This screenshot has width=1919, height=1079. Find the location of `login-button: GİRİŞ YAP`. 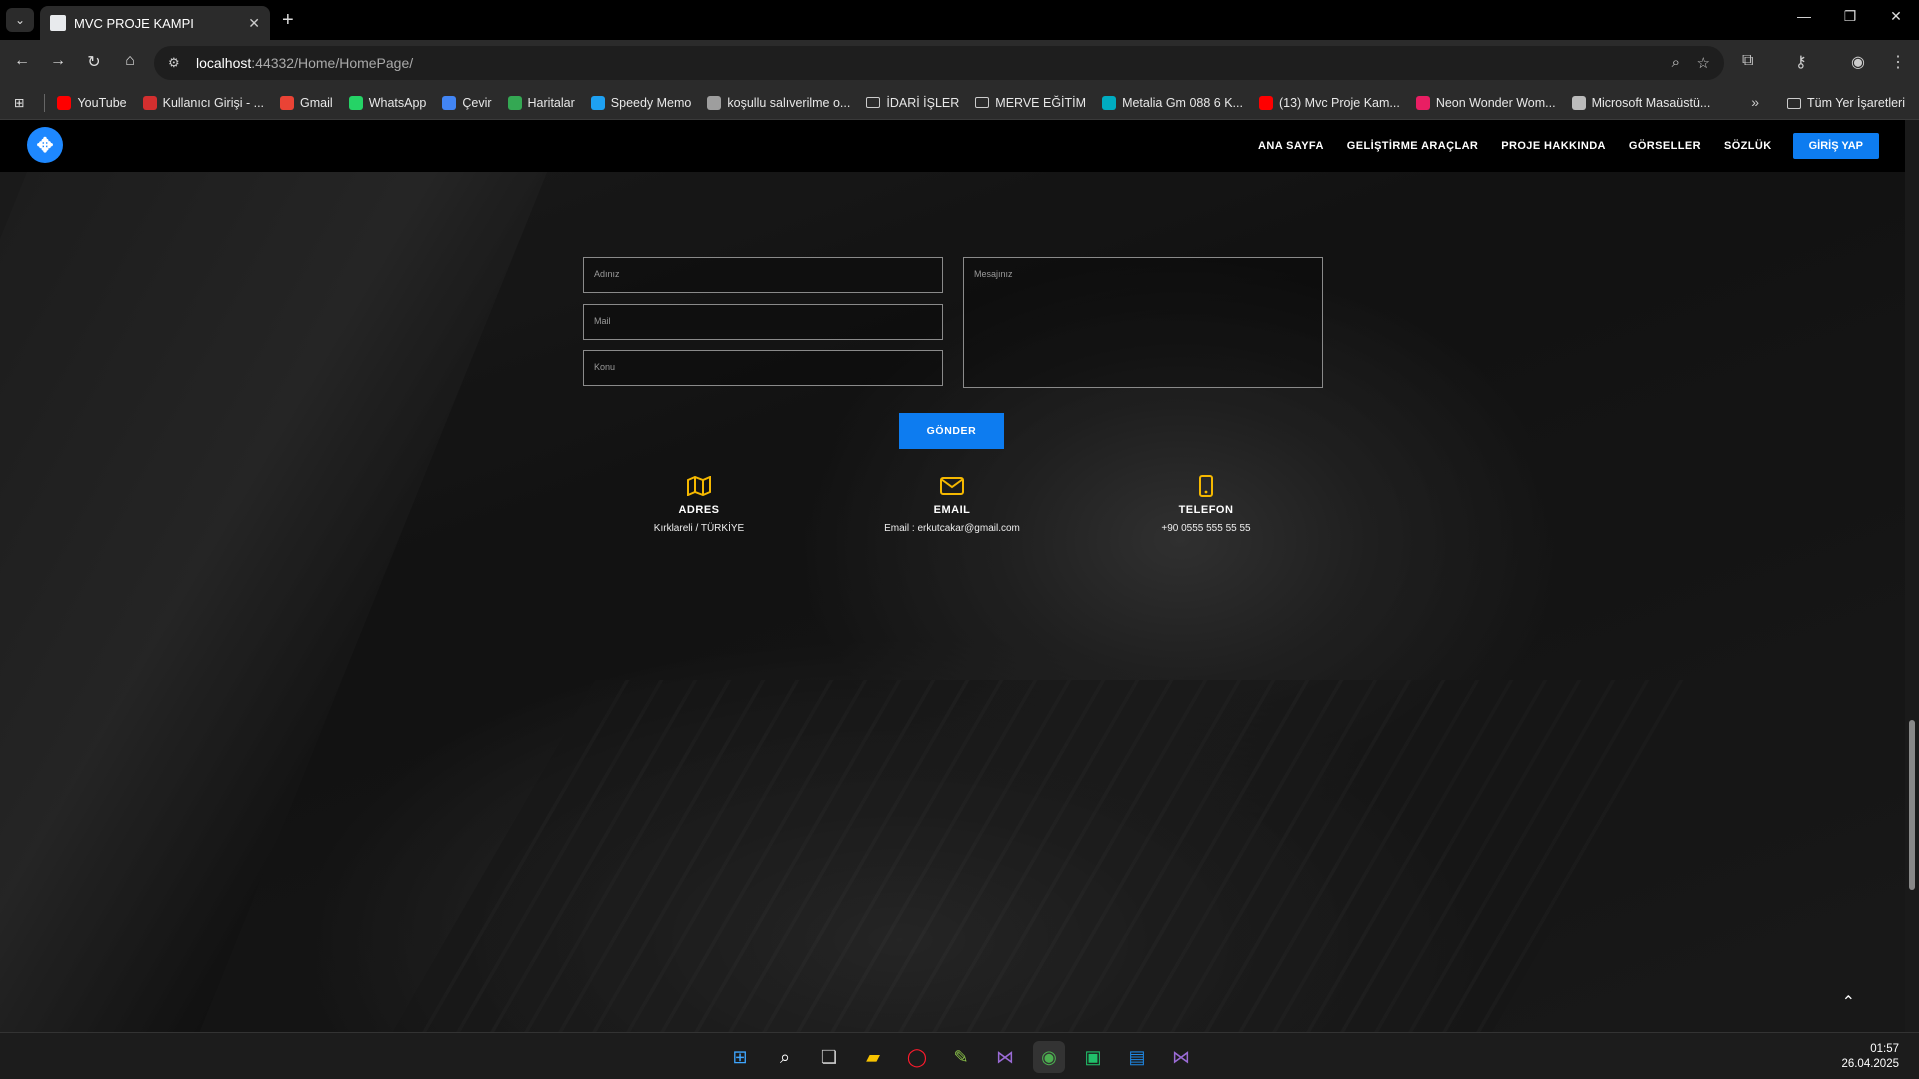

login-button: GİRİŞ YAP is located at coordinates (1835, 146).